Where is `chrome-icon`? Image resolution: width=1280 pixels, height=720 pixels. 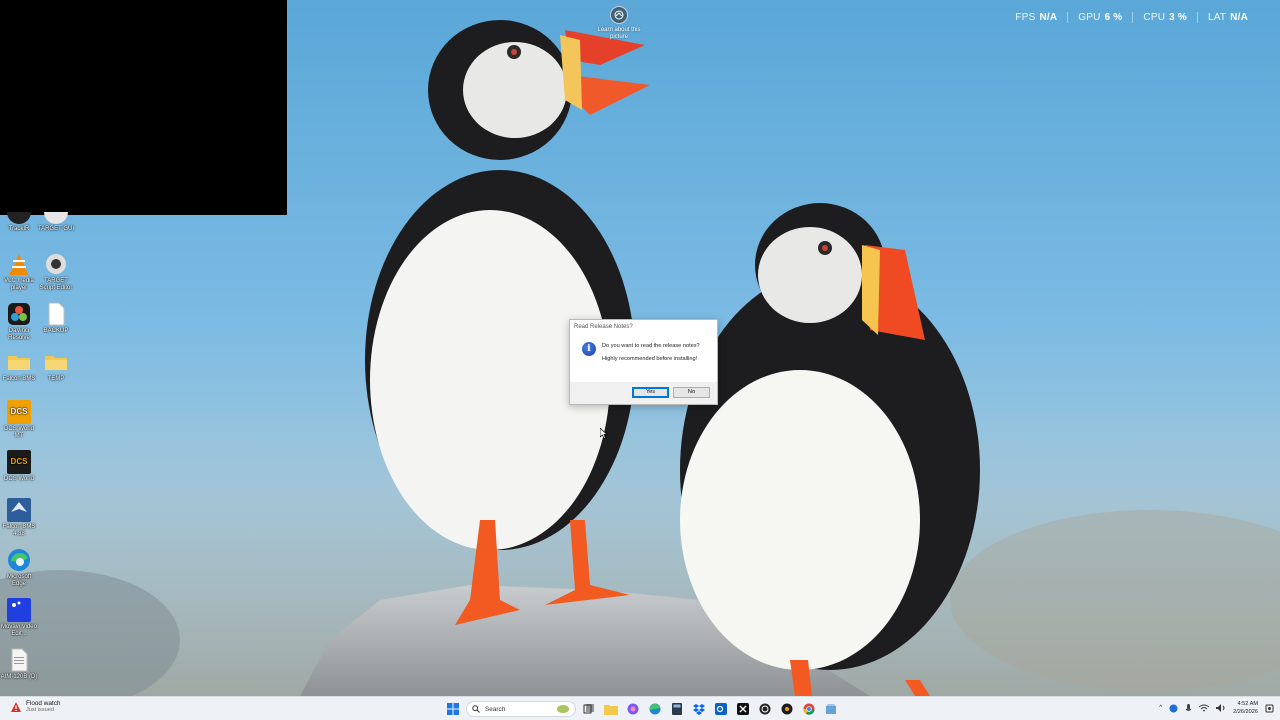
chrome-icon is located at coordinates (809, 709).